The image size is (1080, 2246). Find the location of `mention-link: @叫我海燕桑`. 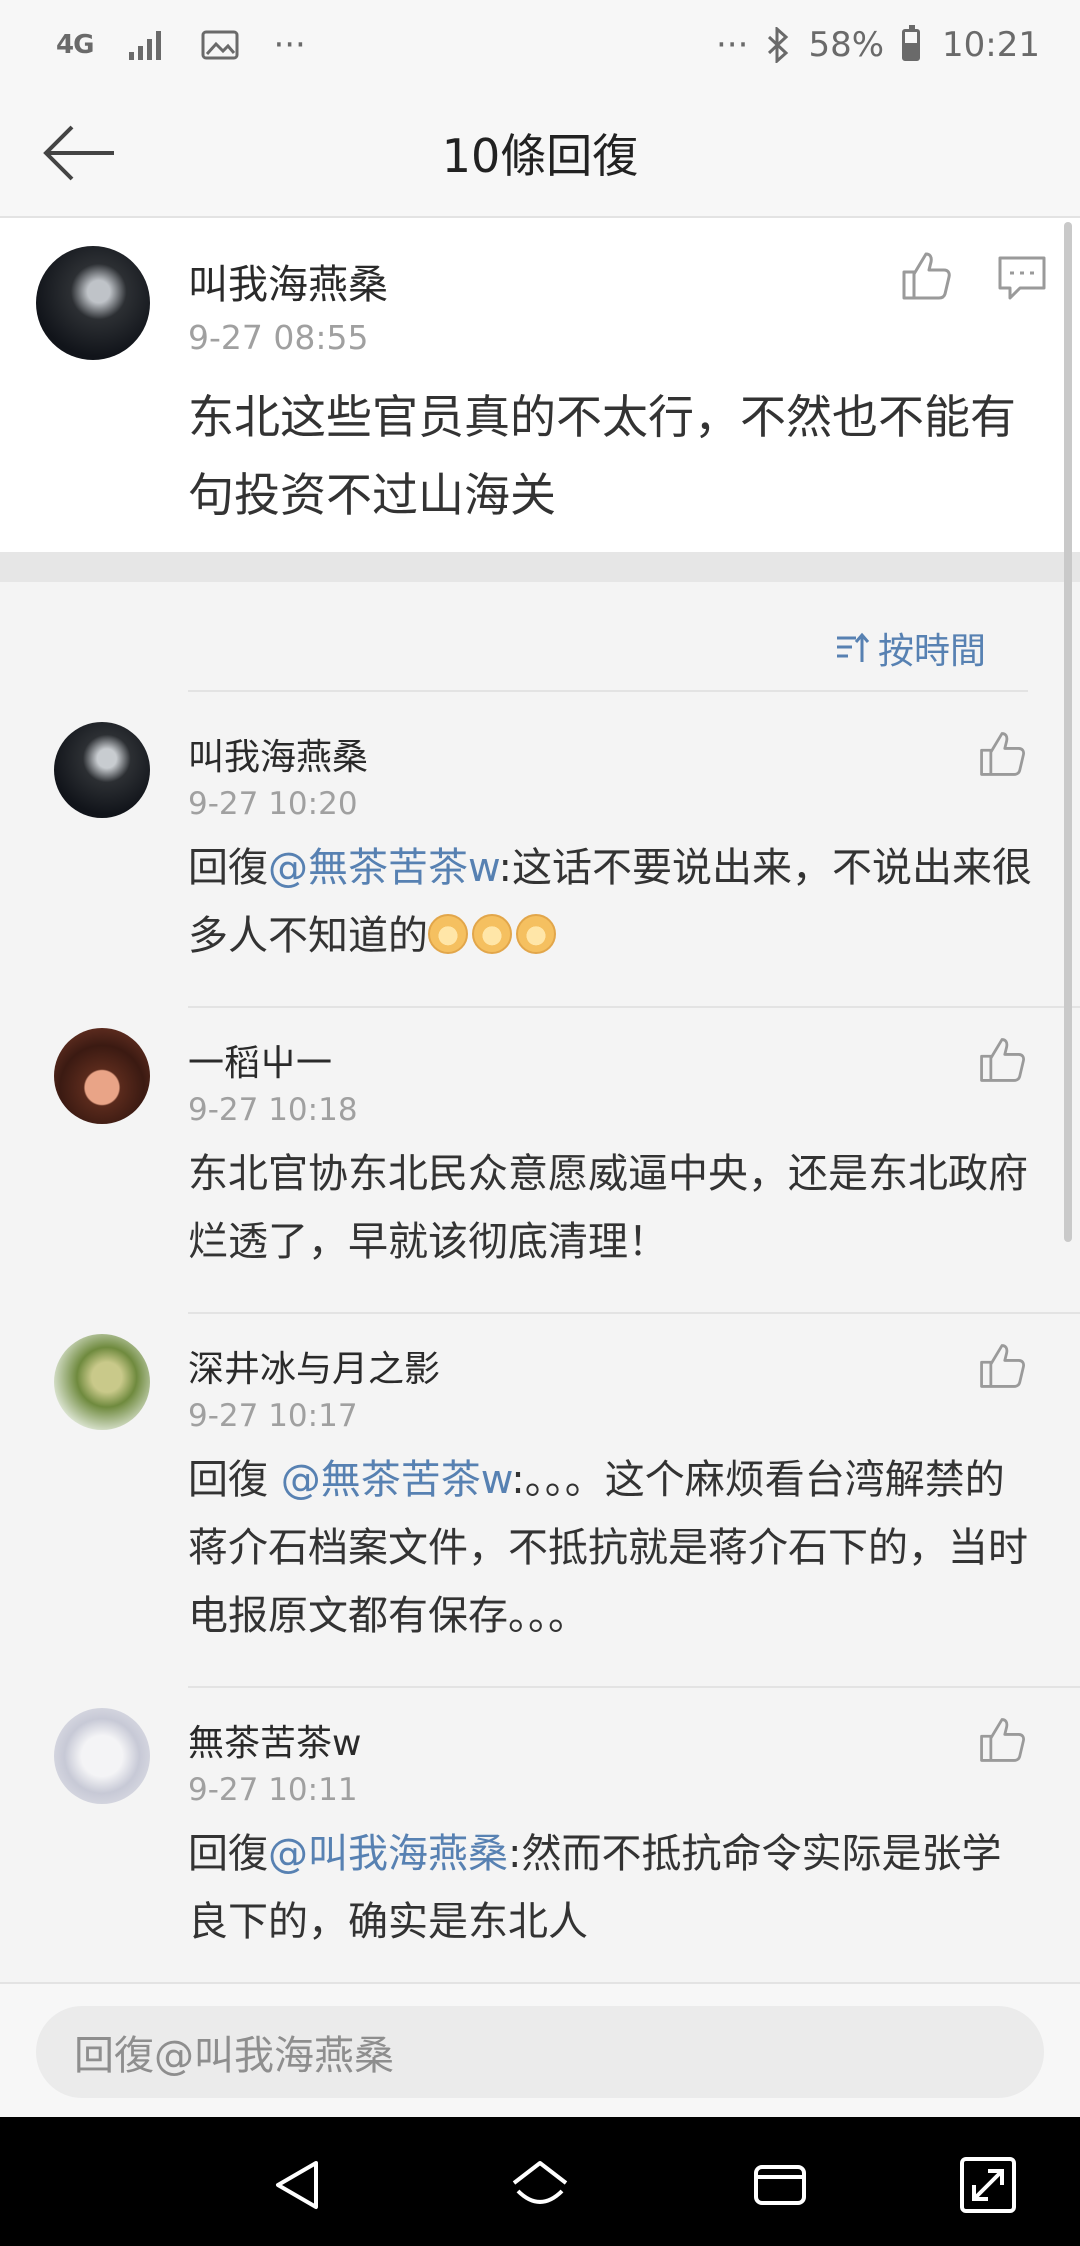

mention-link: @叫我海燕桑 is located at coordinates (388, 1854).